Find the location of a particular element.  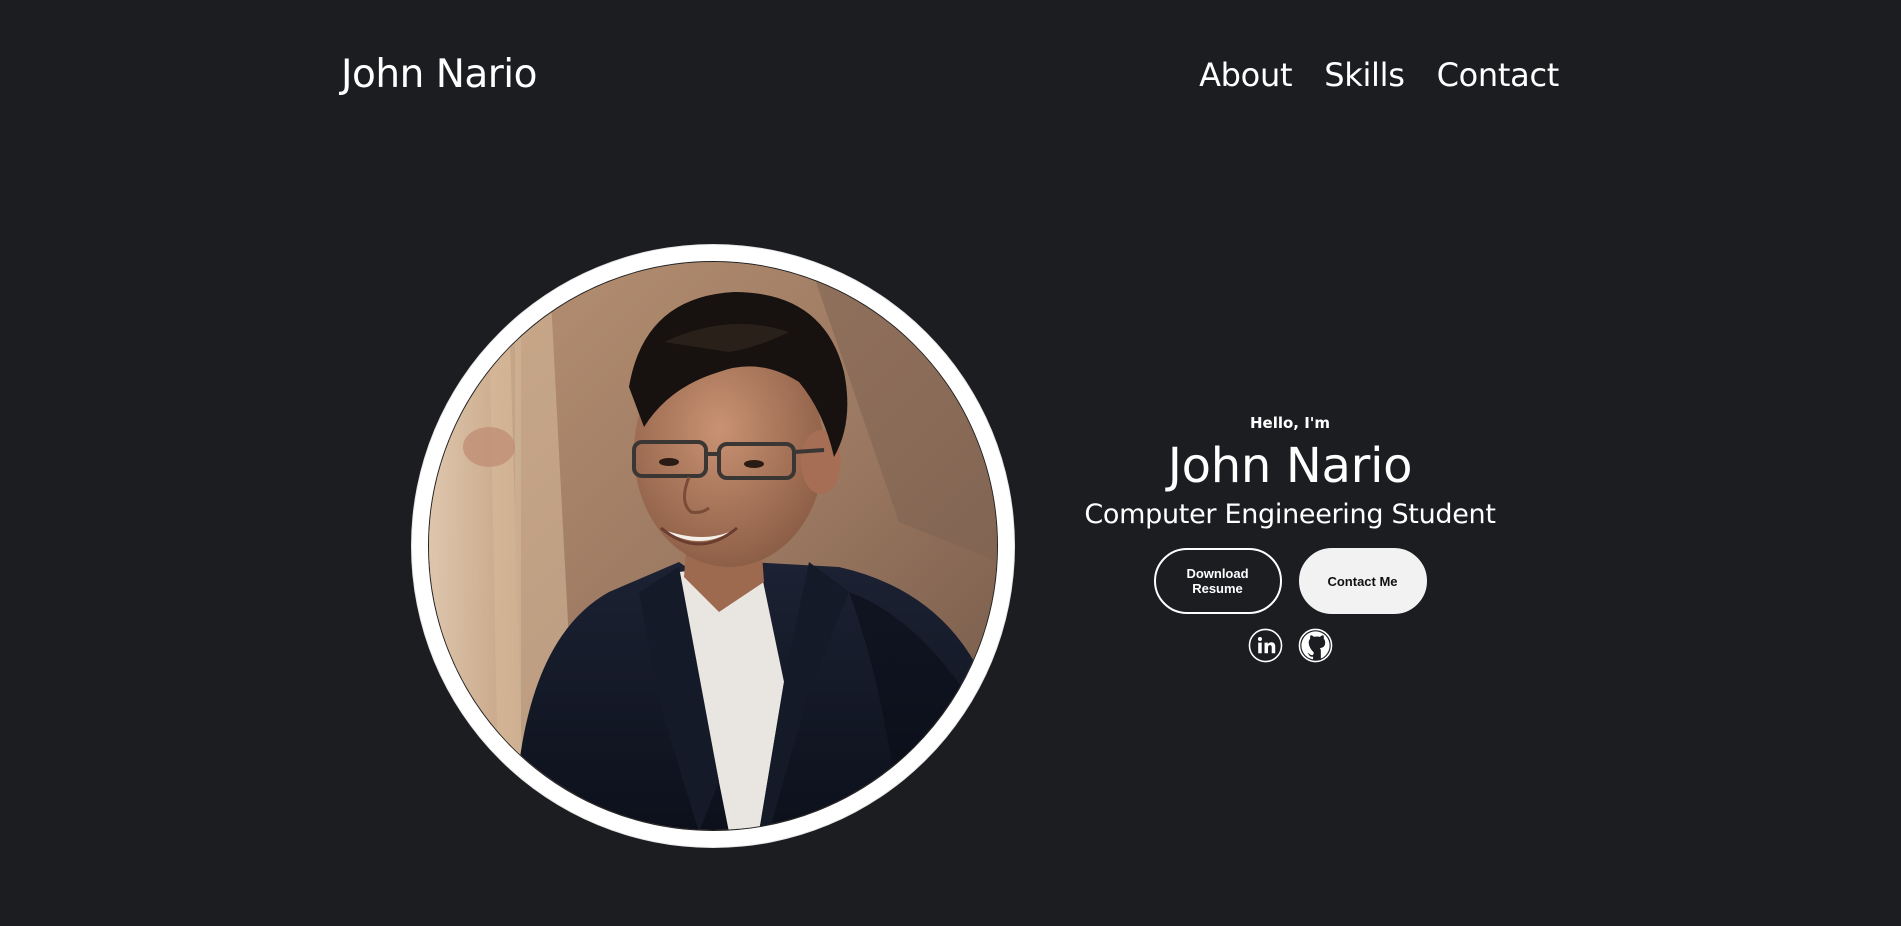

hero-buttons: Download Resume Contact Me is located at coordinates (1290, 581).